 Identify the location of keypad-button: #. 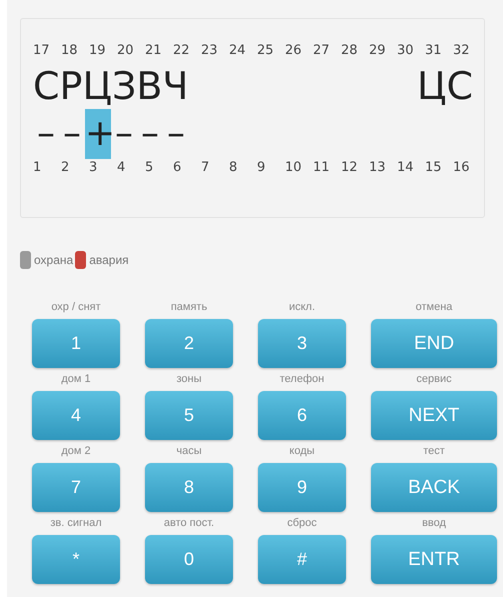
(302, 559).